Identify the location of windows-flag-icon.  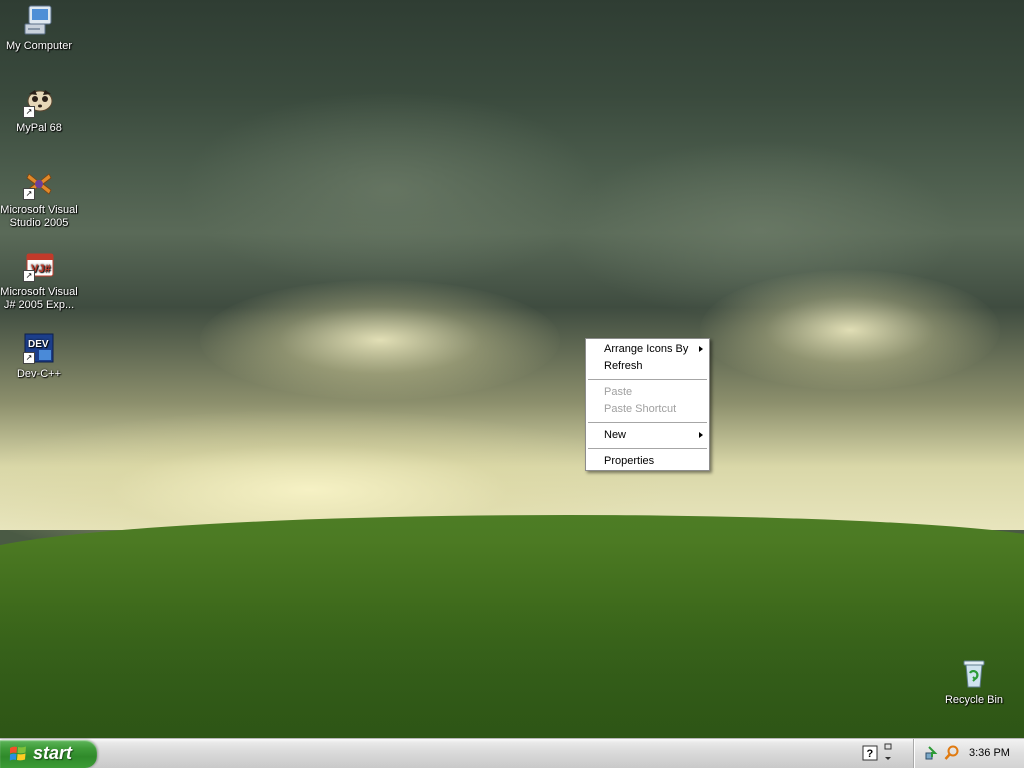
(18, 754).